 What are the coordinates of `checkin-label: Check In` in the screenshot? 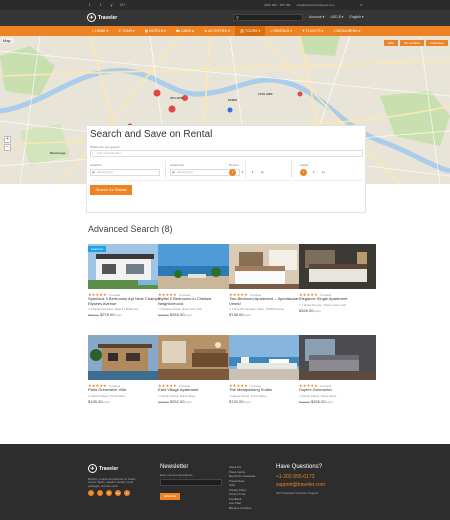 It's located at (96, 165).